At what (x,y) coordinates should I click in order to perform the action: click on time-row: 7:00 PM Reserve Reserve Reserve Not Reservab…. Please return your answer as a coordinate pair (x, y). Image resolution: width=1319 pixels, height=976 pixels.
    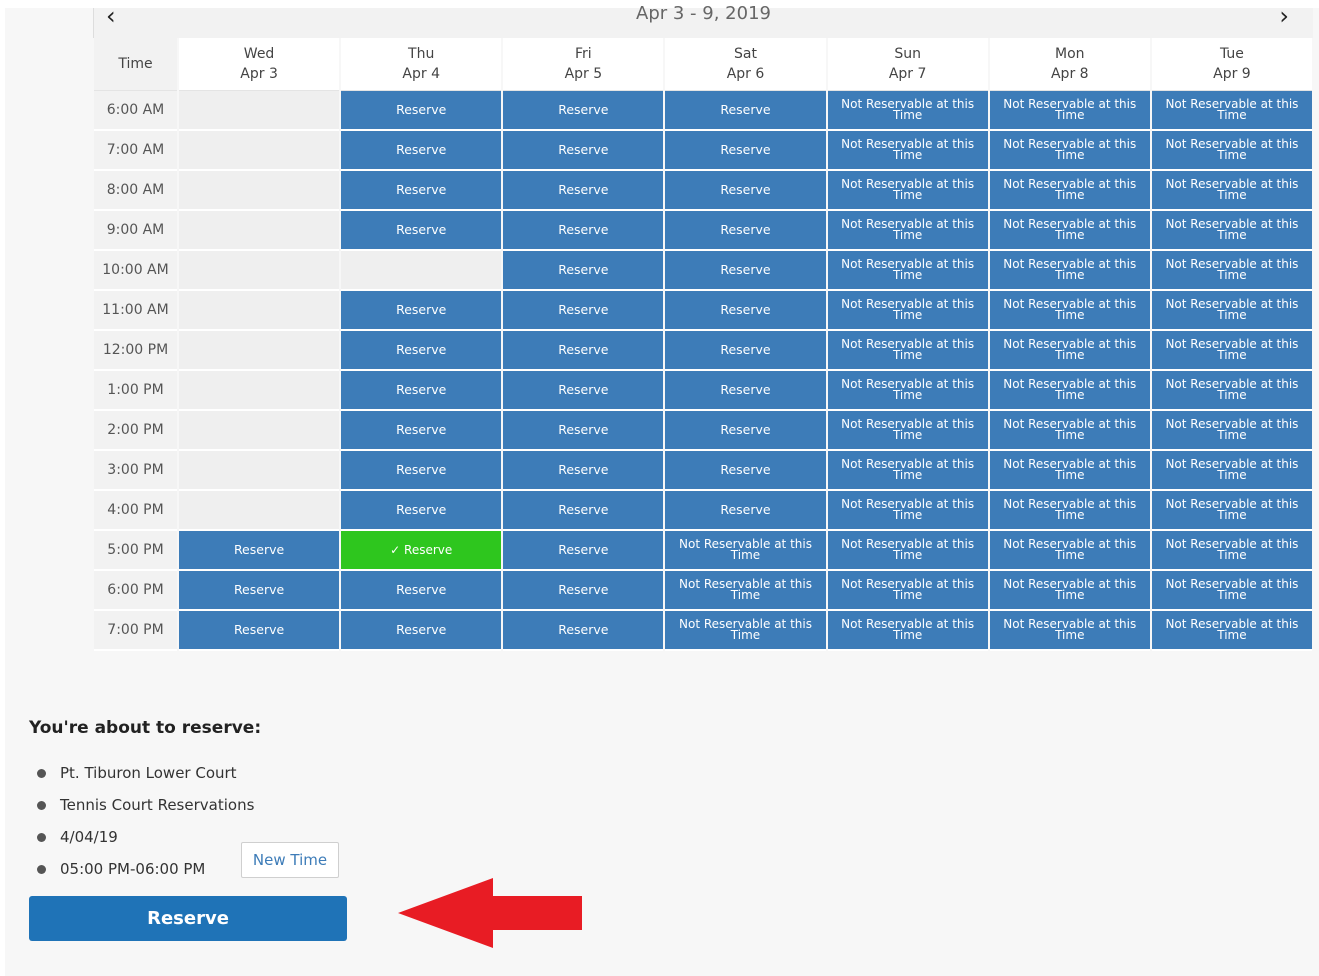
    Looking at the image, I should click on (703, 631).